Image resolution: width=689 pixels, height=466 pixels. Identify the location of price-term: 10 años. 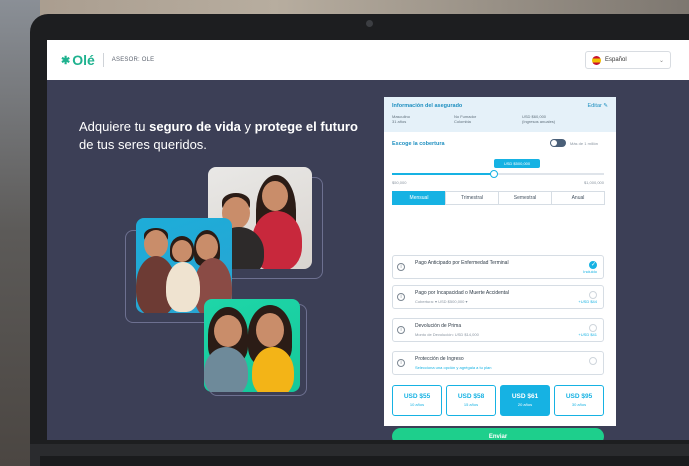
(417, 404).